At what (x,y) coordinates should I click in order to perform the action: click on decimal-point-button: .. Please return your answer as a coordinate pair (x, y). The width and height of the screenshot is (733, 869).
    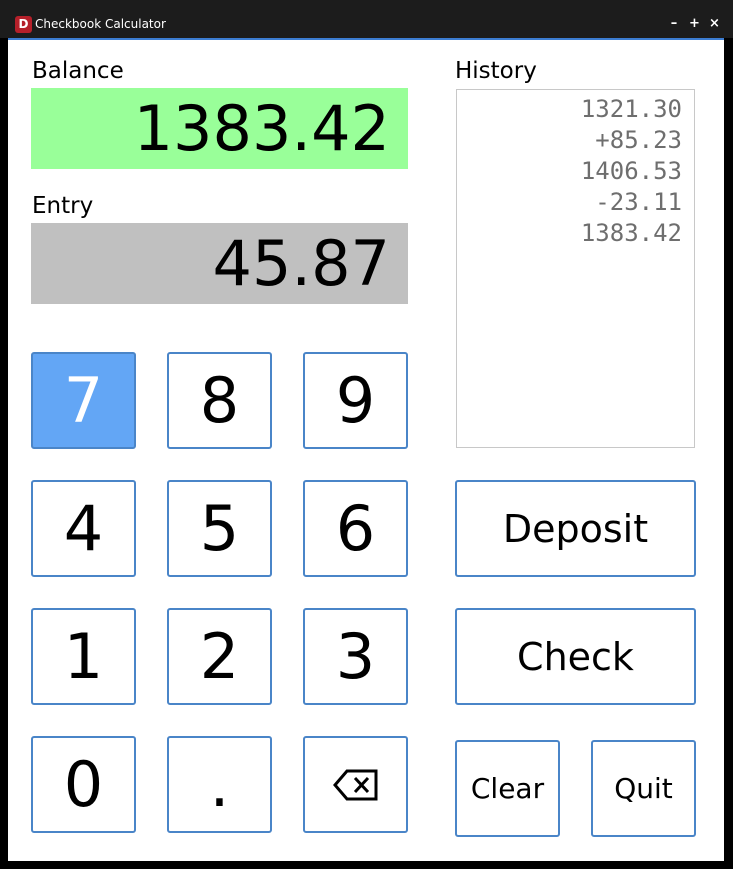
    Looking at the image, I should click on (219, 784).